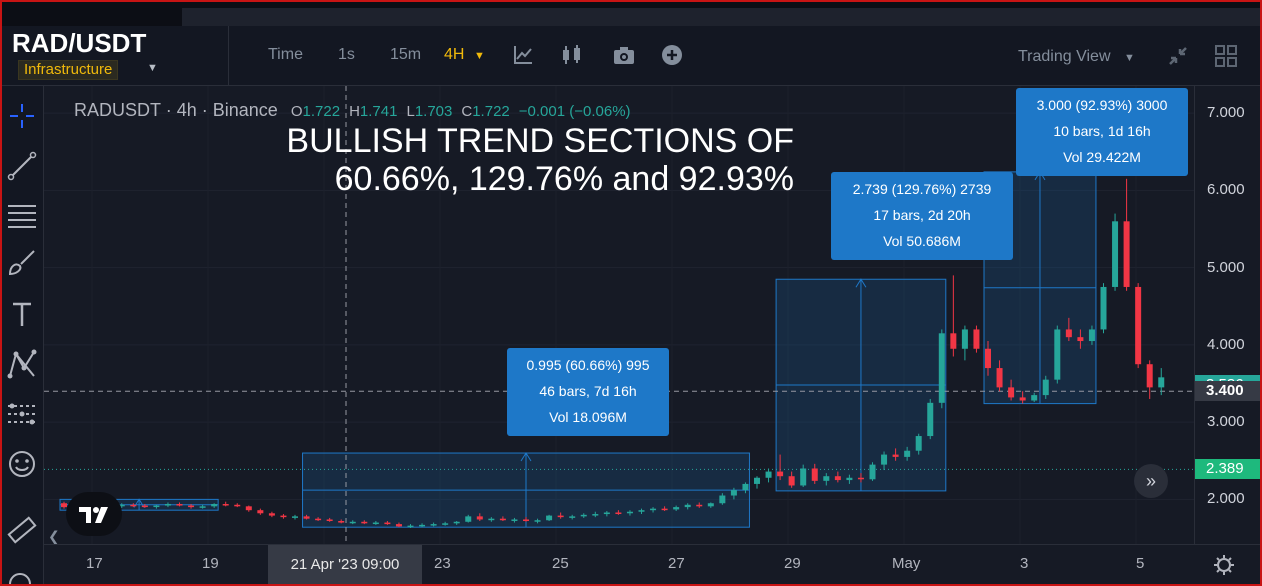 The width and height of the screenshot is (1262, 586). What do you see at coordinates (23, 336) in the screenshot?
I see `drawing-toolbar` at bounding box center [23, 336].